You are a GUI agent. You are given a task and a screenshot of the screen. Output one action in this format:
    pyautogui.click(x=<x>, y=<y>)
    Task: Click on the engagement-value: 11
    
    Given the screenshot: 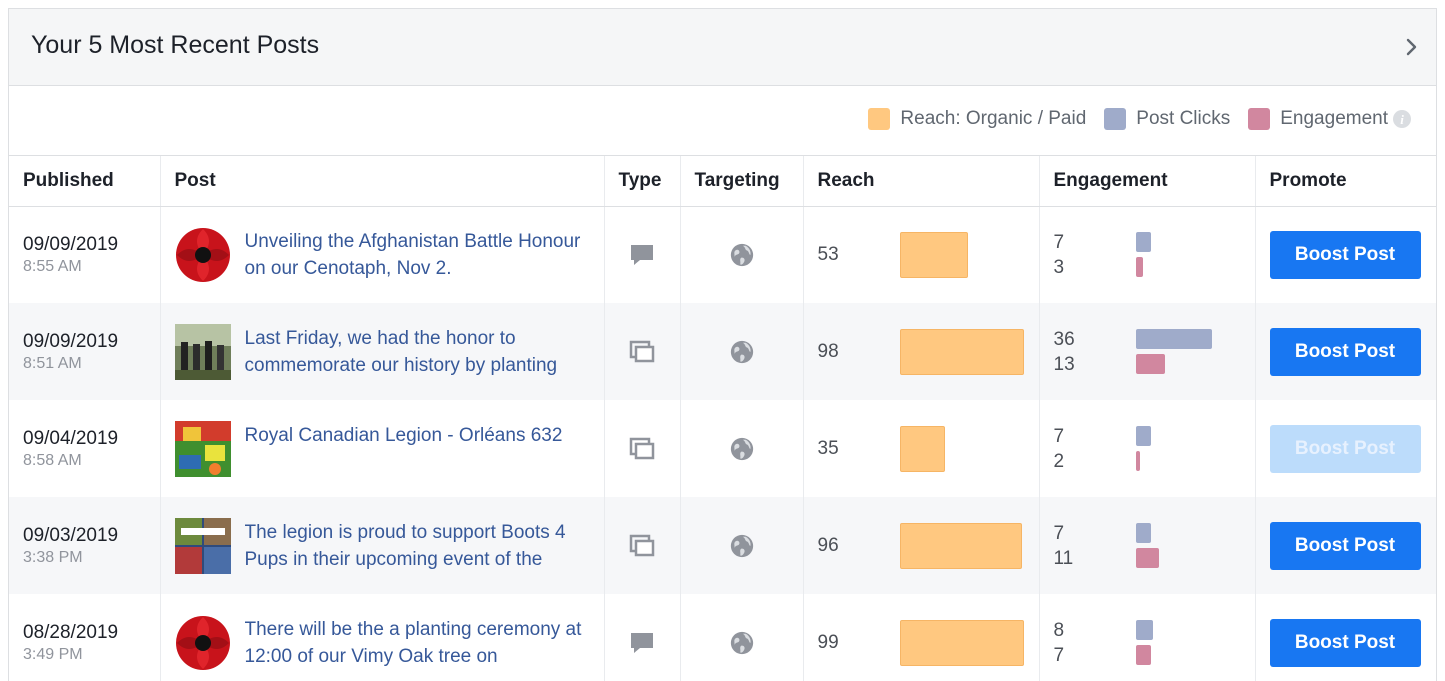 What is the action you would take?
    pyautogui.click(x=1063, y=558)
    